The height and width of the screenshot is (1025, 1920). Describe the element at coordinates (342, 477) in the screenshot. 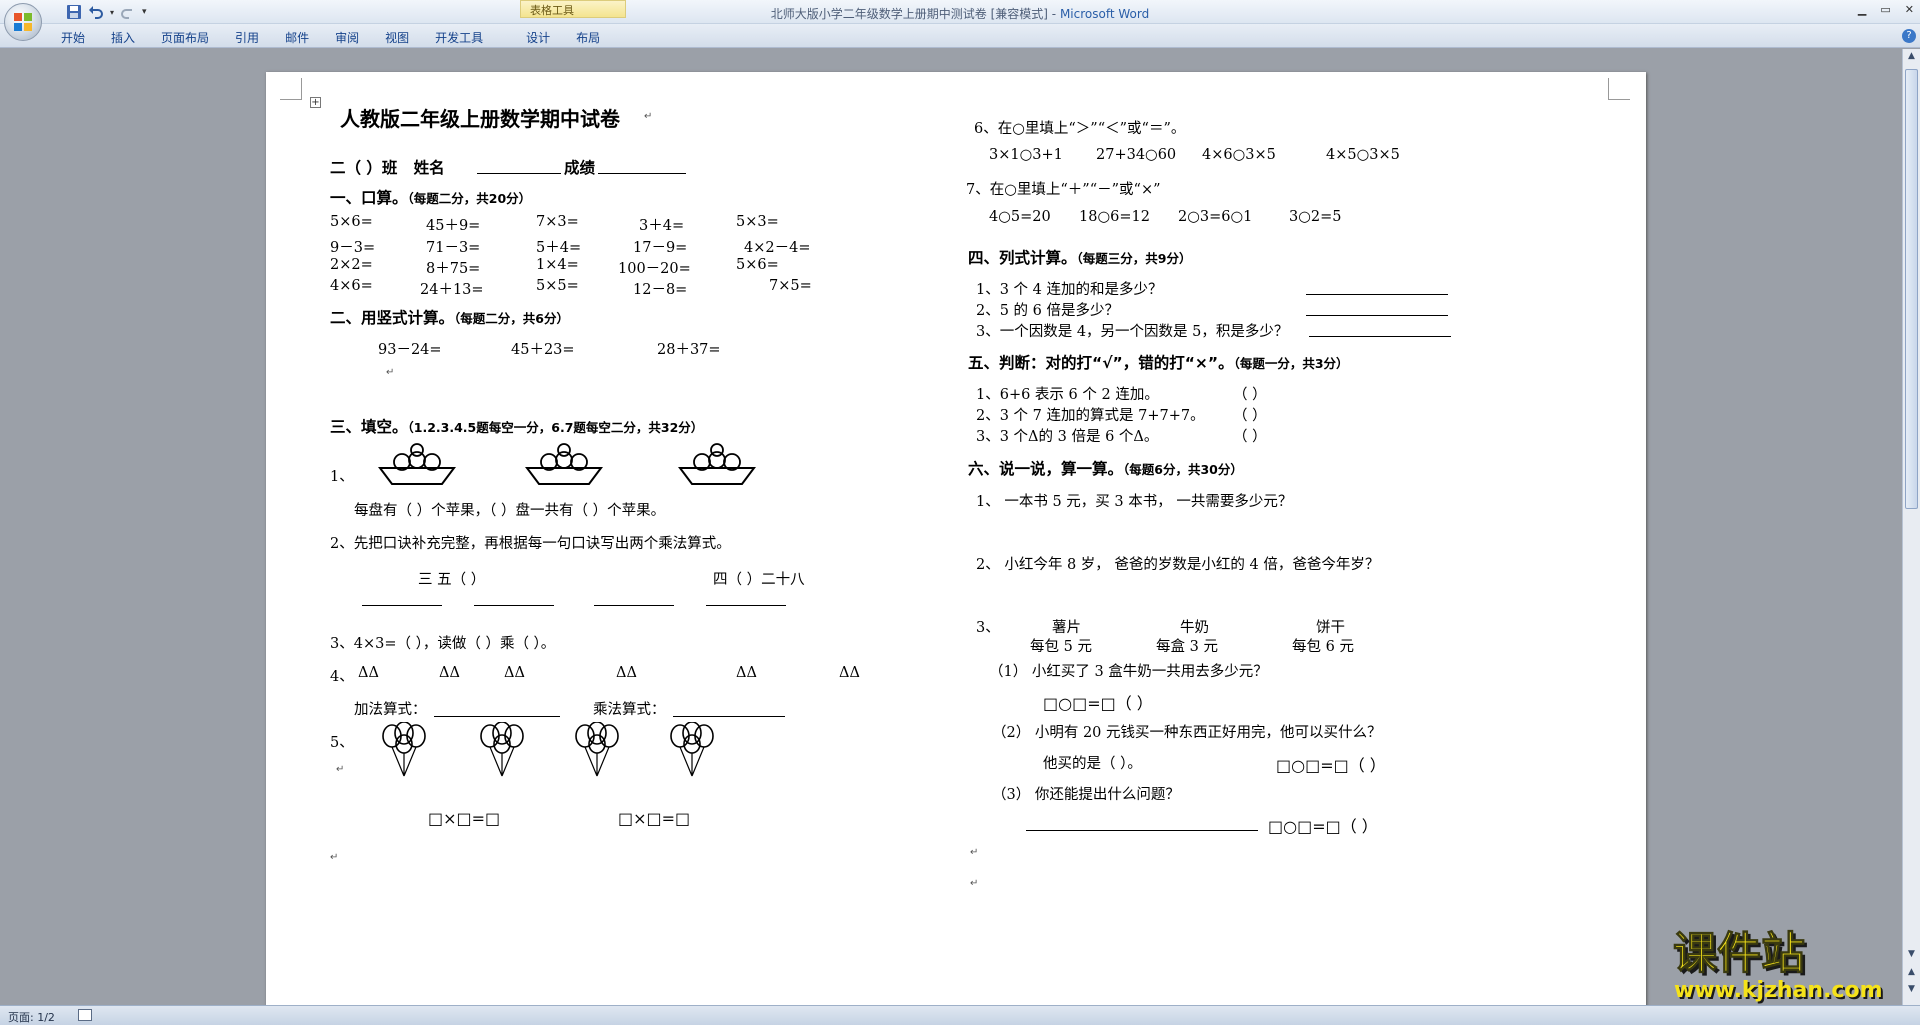

I see `fill-q1-number: 1、` at that location.